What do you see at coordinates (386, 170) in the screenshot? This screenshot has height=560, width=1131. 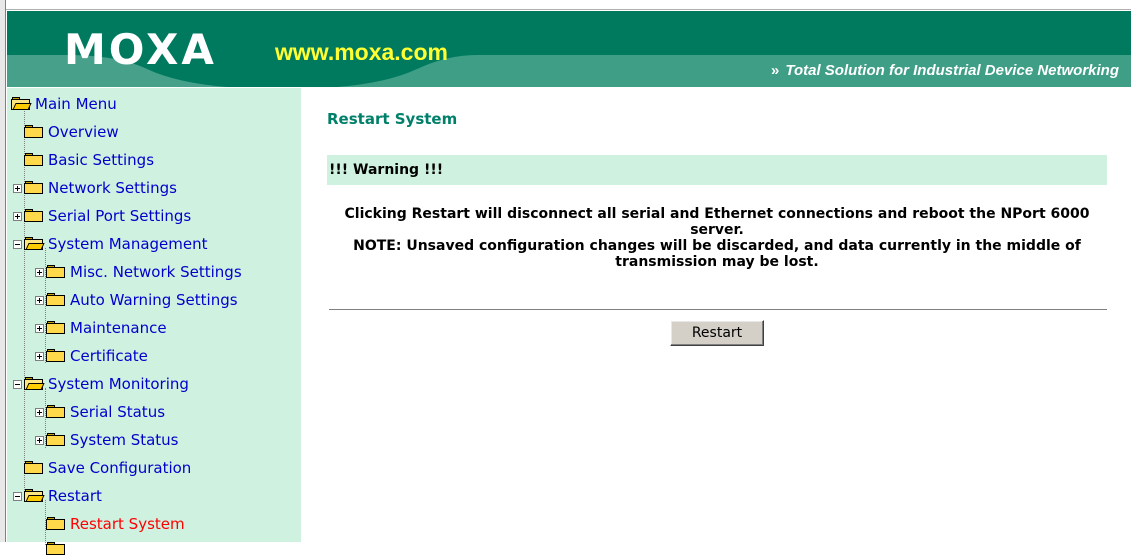 I see `warning-text: !!! Warning !!!` at bounding box center [386, 170].